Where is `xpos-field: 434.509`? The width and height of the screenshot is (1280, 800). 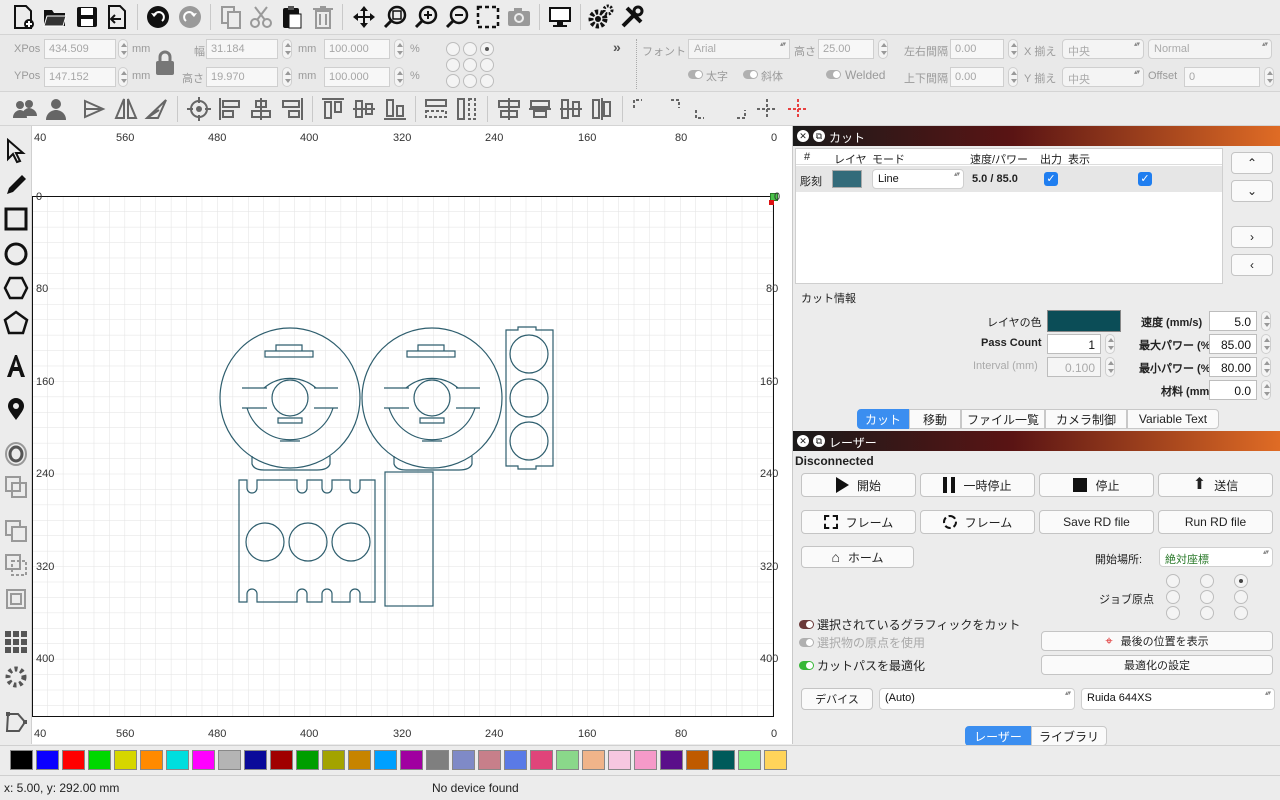
xpos-field: 434.509 is located at coordinates (80, 49).